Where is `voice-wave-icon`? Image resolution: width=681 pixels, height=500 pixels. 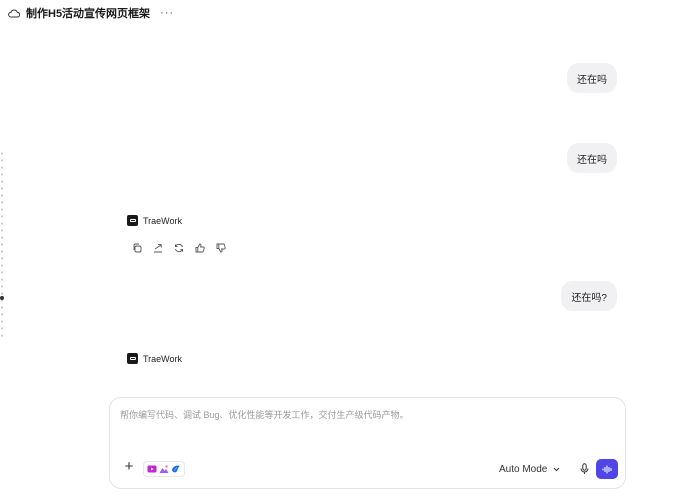
voice-wave-icon is located at coordinates (606, 469).